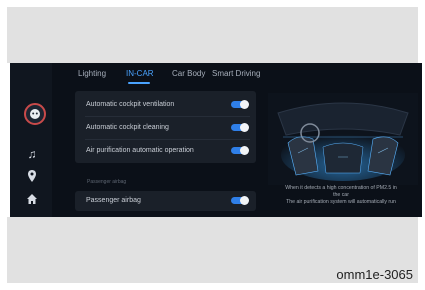 Image resolution: width=425 pixels, height=290 pixels. I want to click on ventilation-toggle, so click(240, 104).